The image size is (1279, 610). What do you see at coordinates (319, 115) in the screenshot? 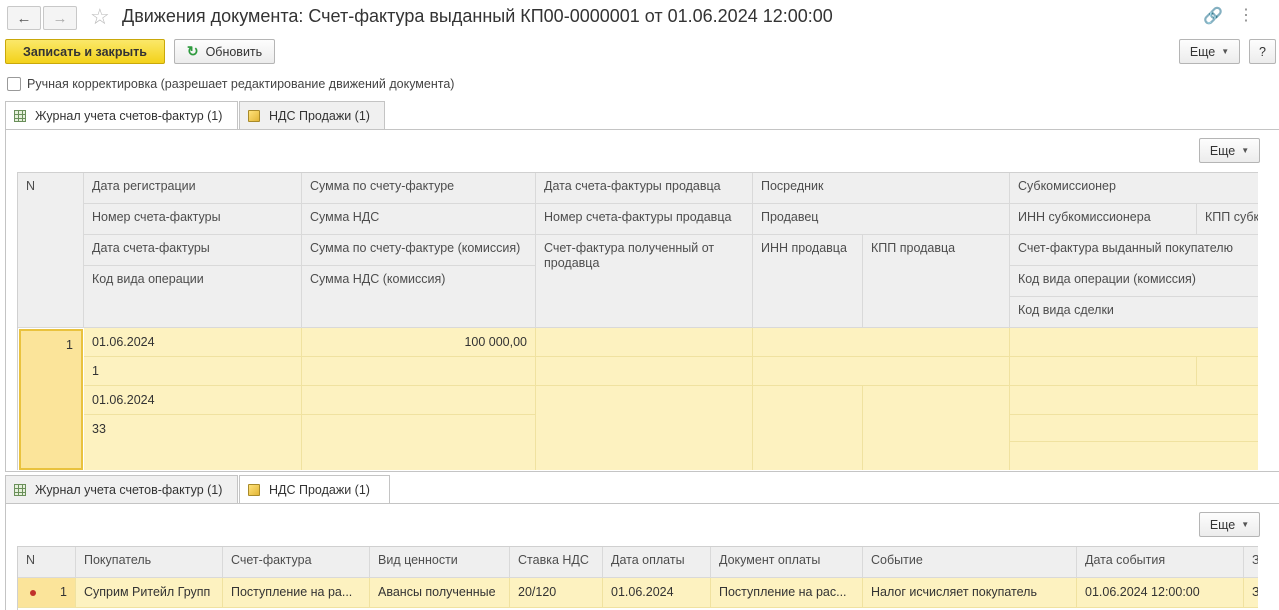
I see `tab-vat-sales-label: НДС Продажи (1)` at bounding box center [319, 115].